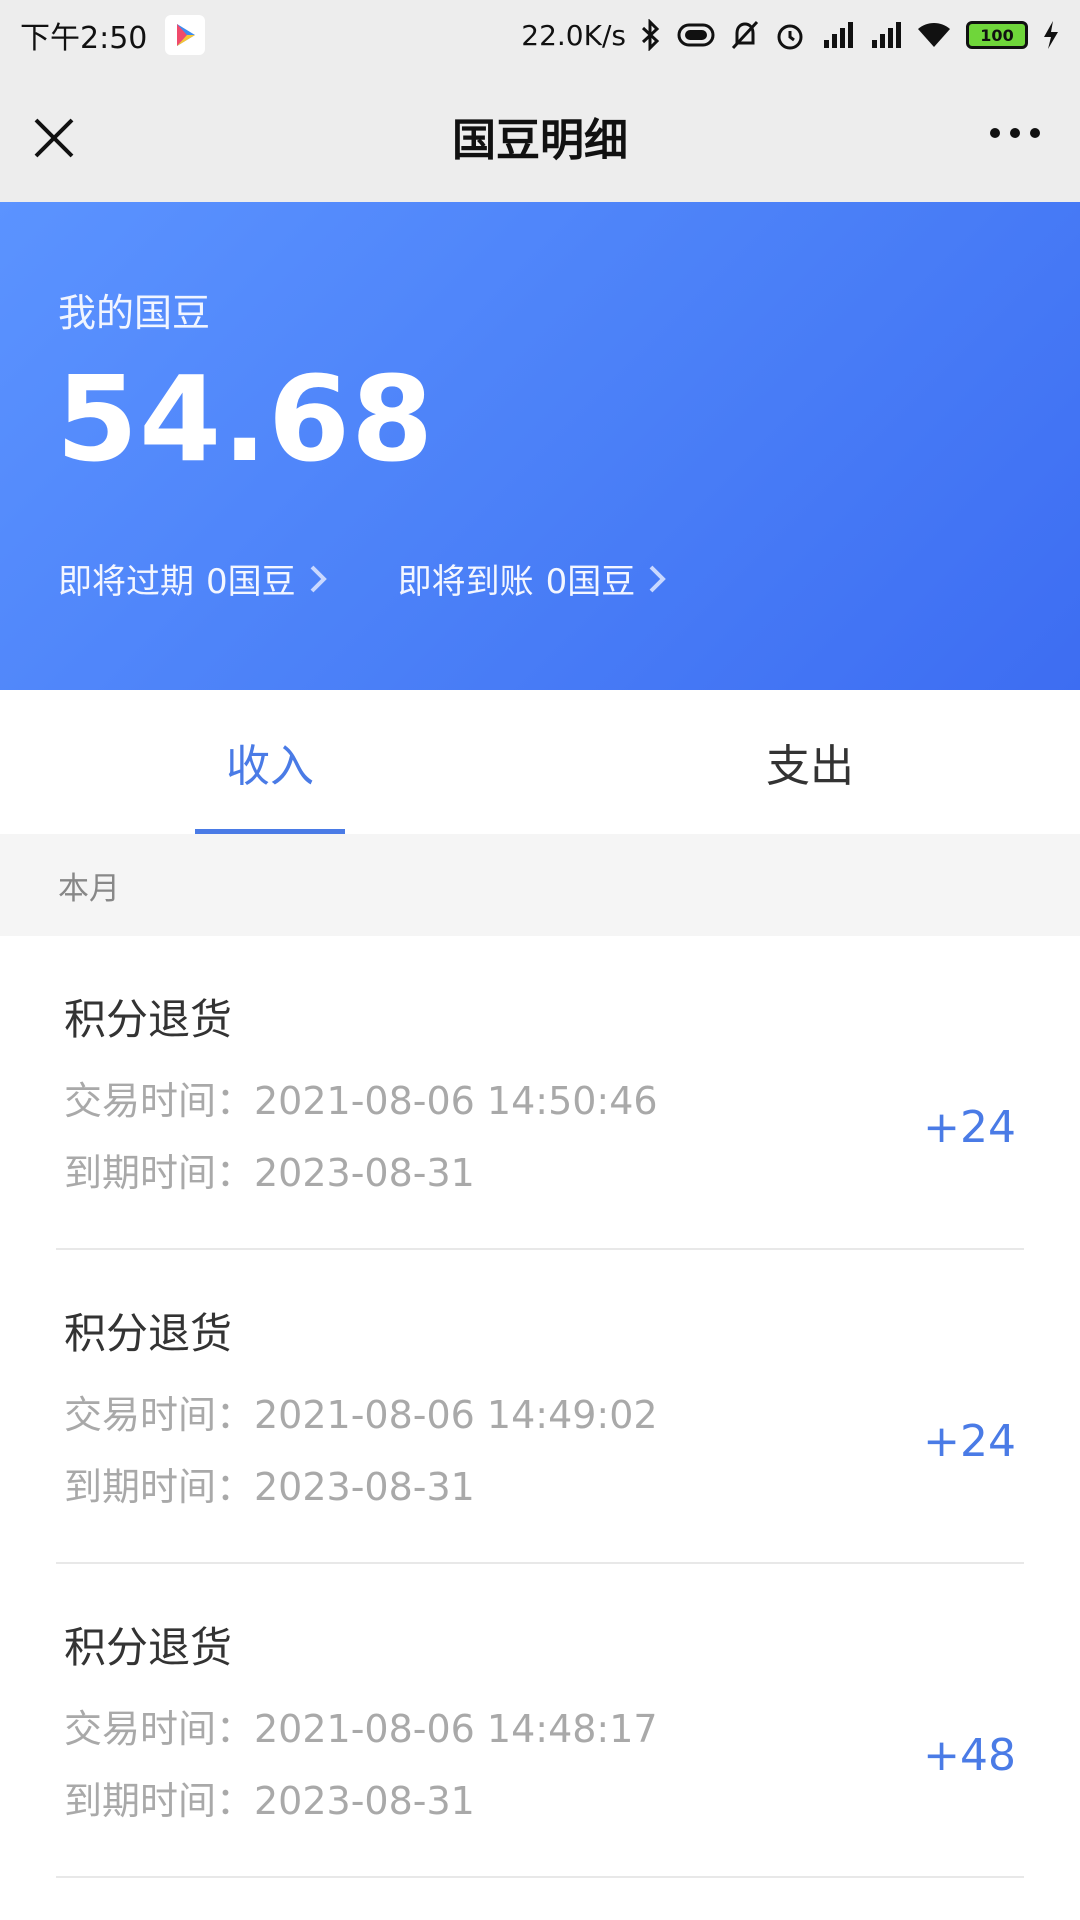  Describe the element at coordinates (1051, 35) in the screenshot. I see `charging-icon` at that location.